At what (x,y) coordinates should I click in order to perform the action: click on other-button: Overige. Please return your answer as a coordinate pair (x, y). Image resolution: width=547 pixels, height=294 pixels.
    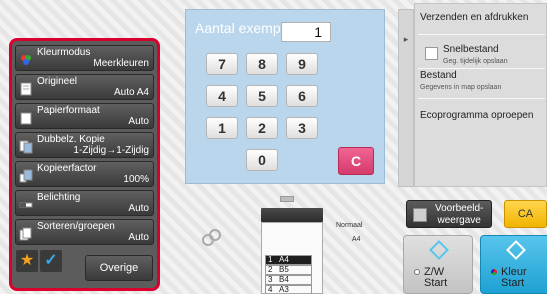
    Looking at the image, I should click on (119, 268).